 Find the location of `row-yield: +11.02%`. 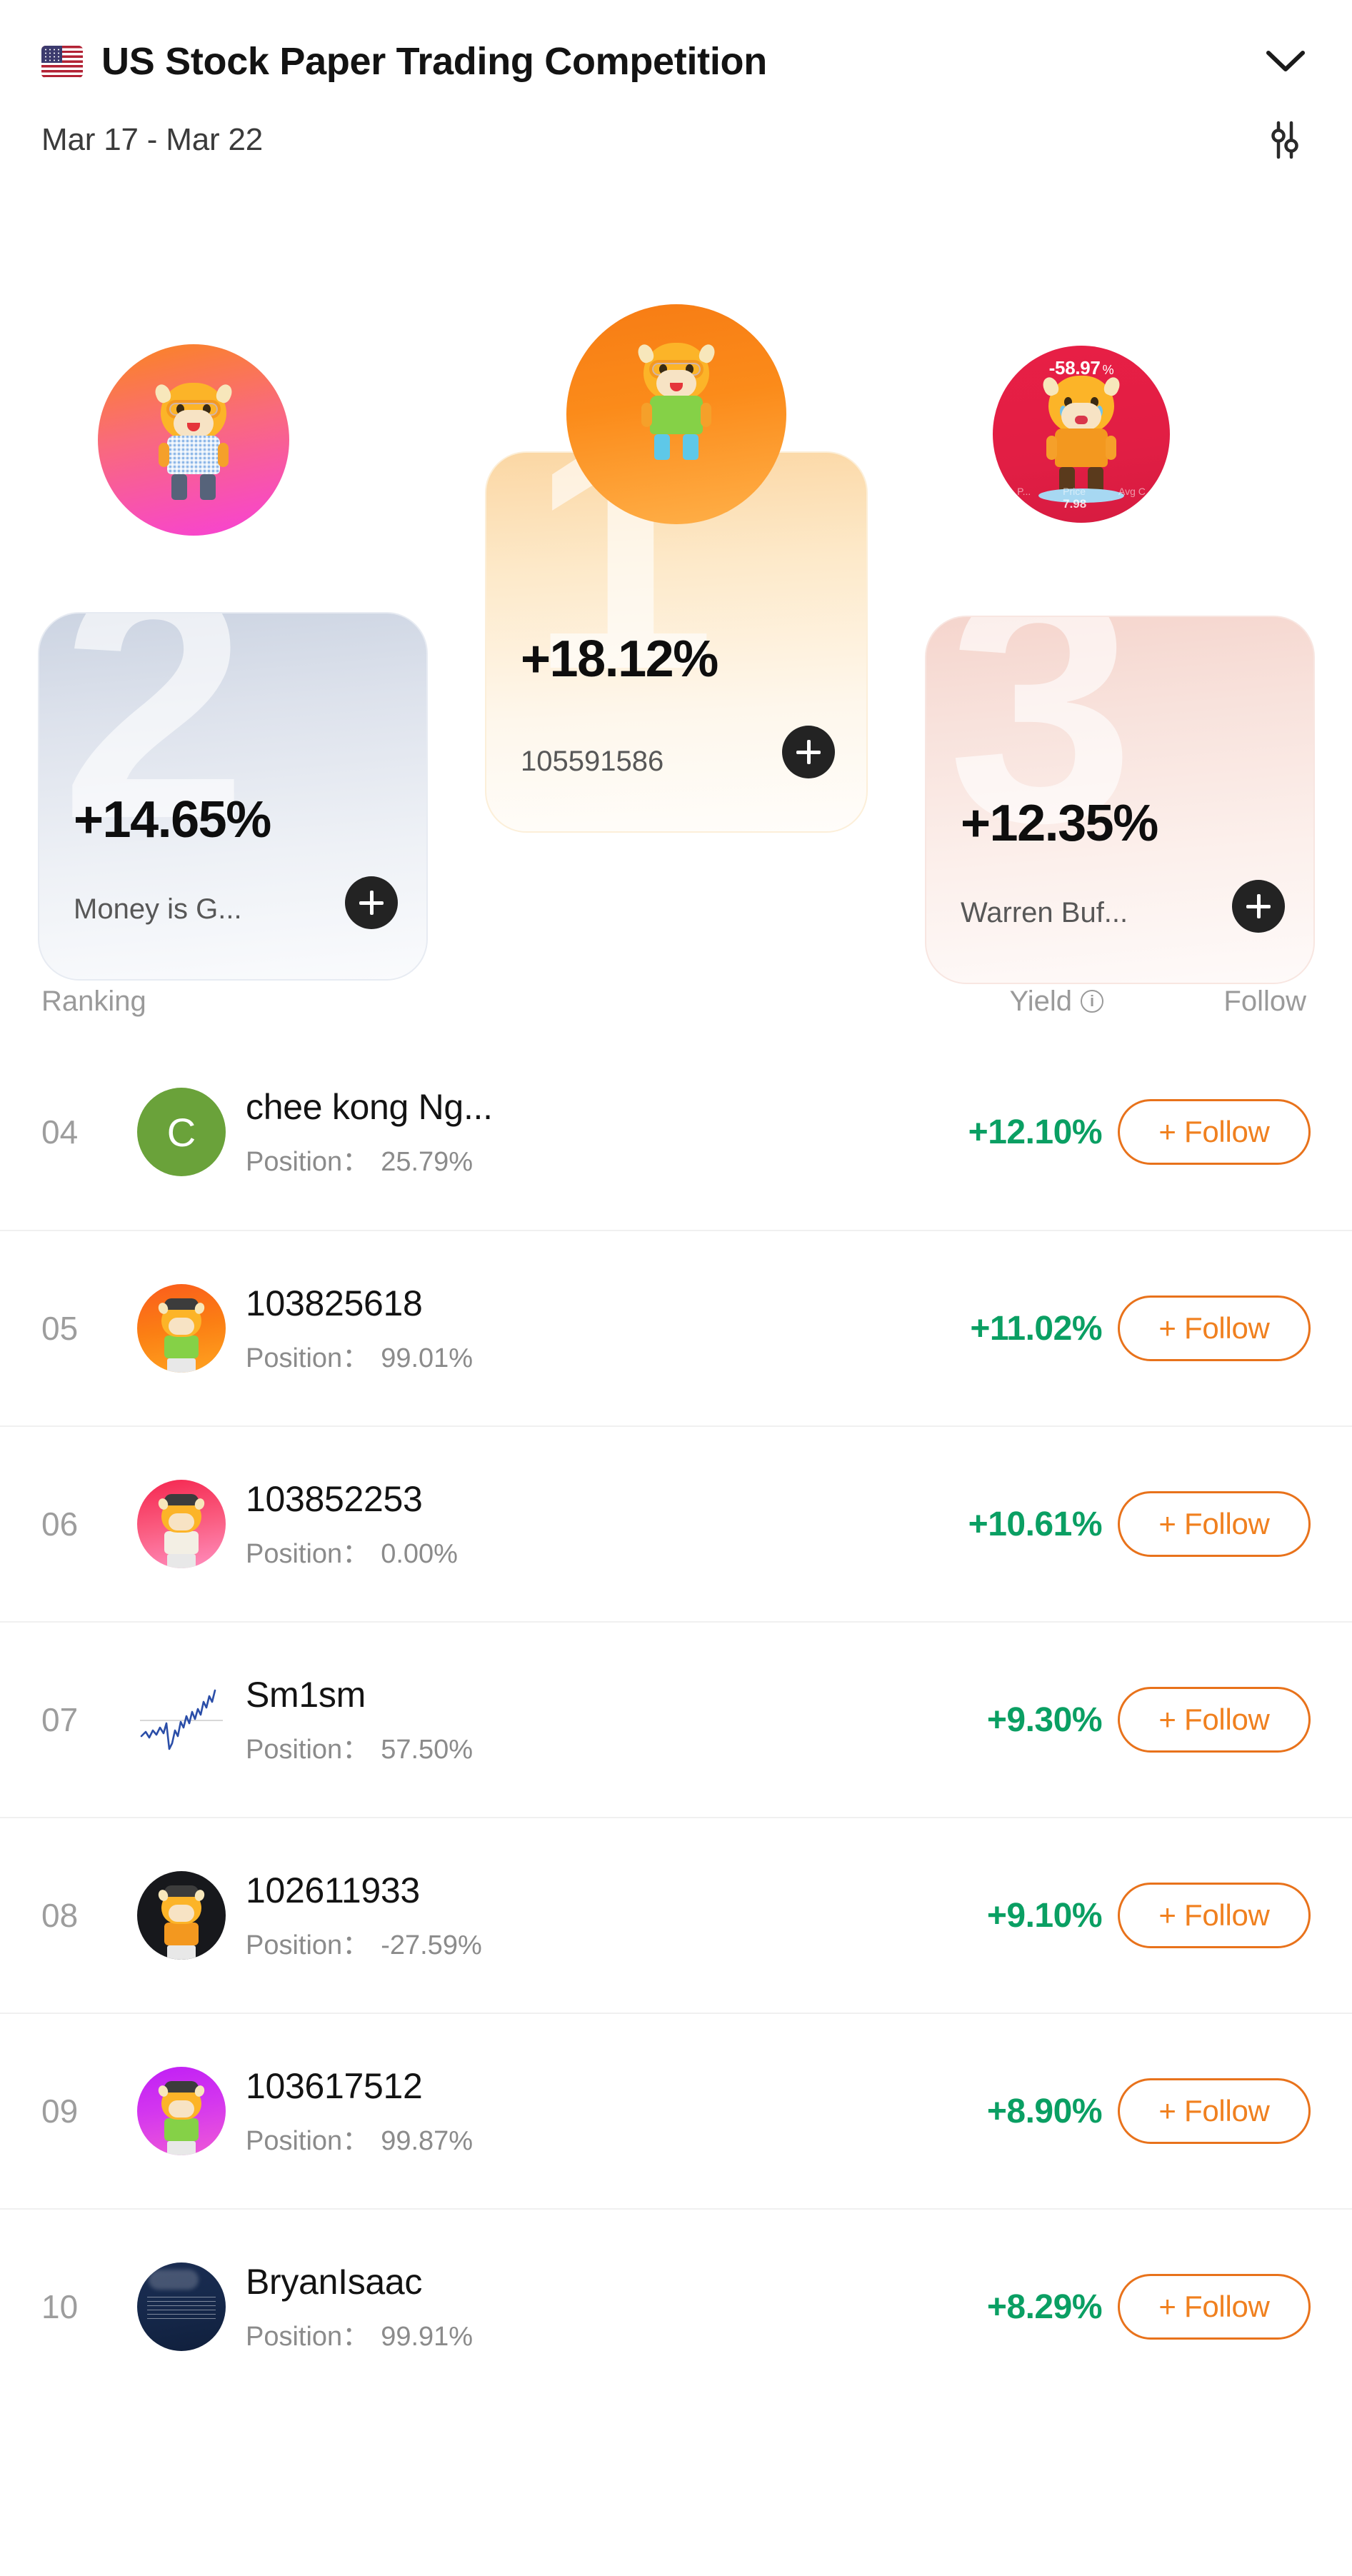

row-yield: +11.02% is located at coordinates (1036, 1328).